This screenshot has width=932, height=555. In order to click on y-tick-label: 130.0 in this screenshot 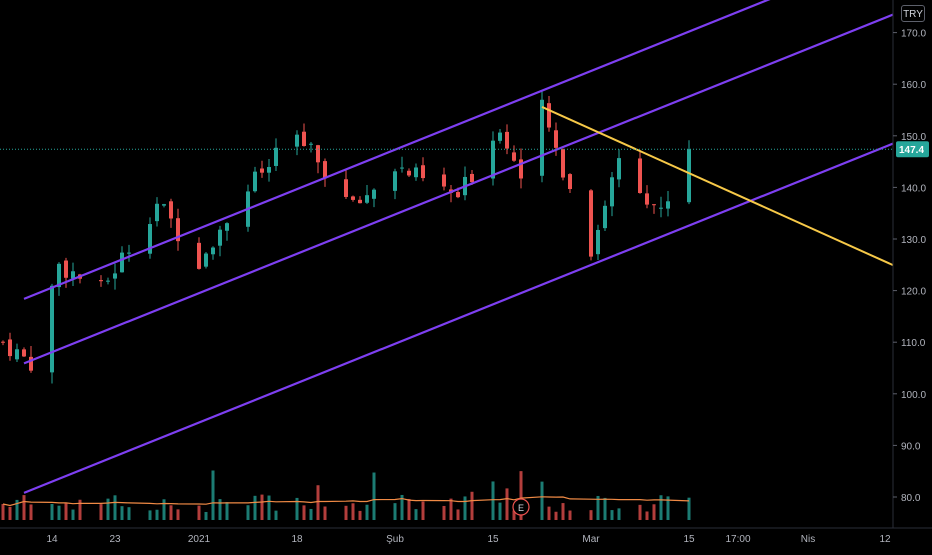, I will do `click(913, 240)`.